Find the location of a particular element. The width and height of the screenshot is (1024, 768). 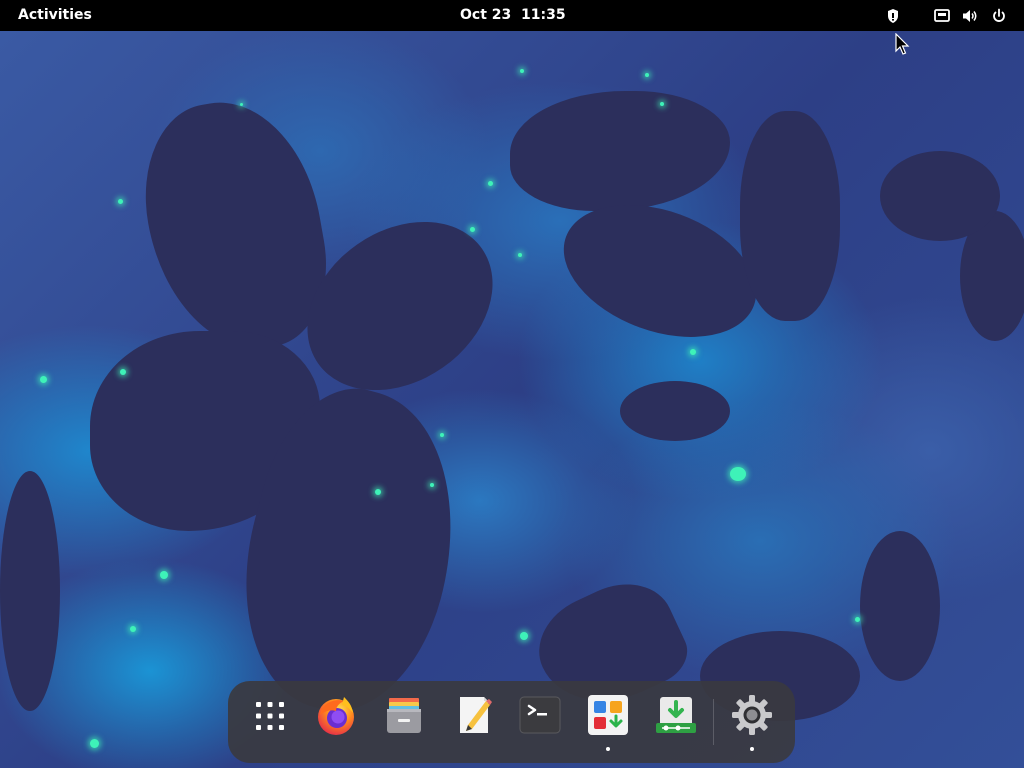

firefox-icon is located at coordinates (336, 716).